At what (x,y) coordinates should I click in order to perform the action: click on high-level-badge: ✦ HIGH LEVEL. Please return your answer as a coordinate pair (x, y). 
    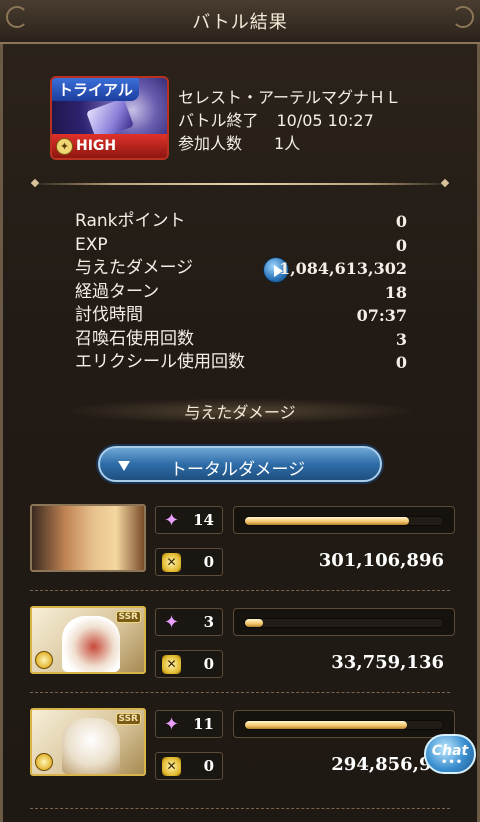
    Looking at the image, I should click on (109, 146).